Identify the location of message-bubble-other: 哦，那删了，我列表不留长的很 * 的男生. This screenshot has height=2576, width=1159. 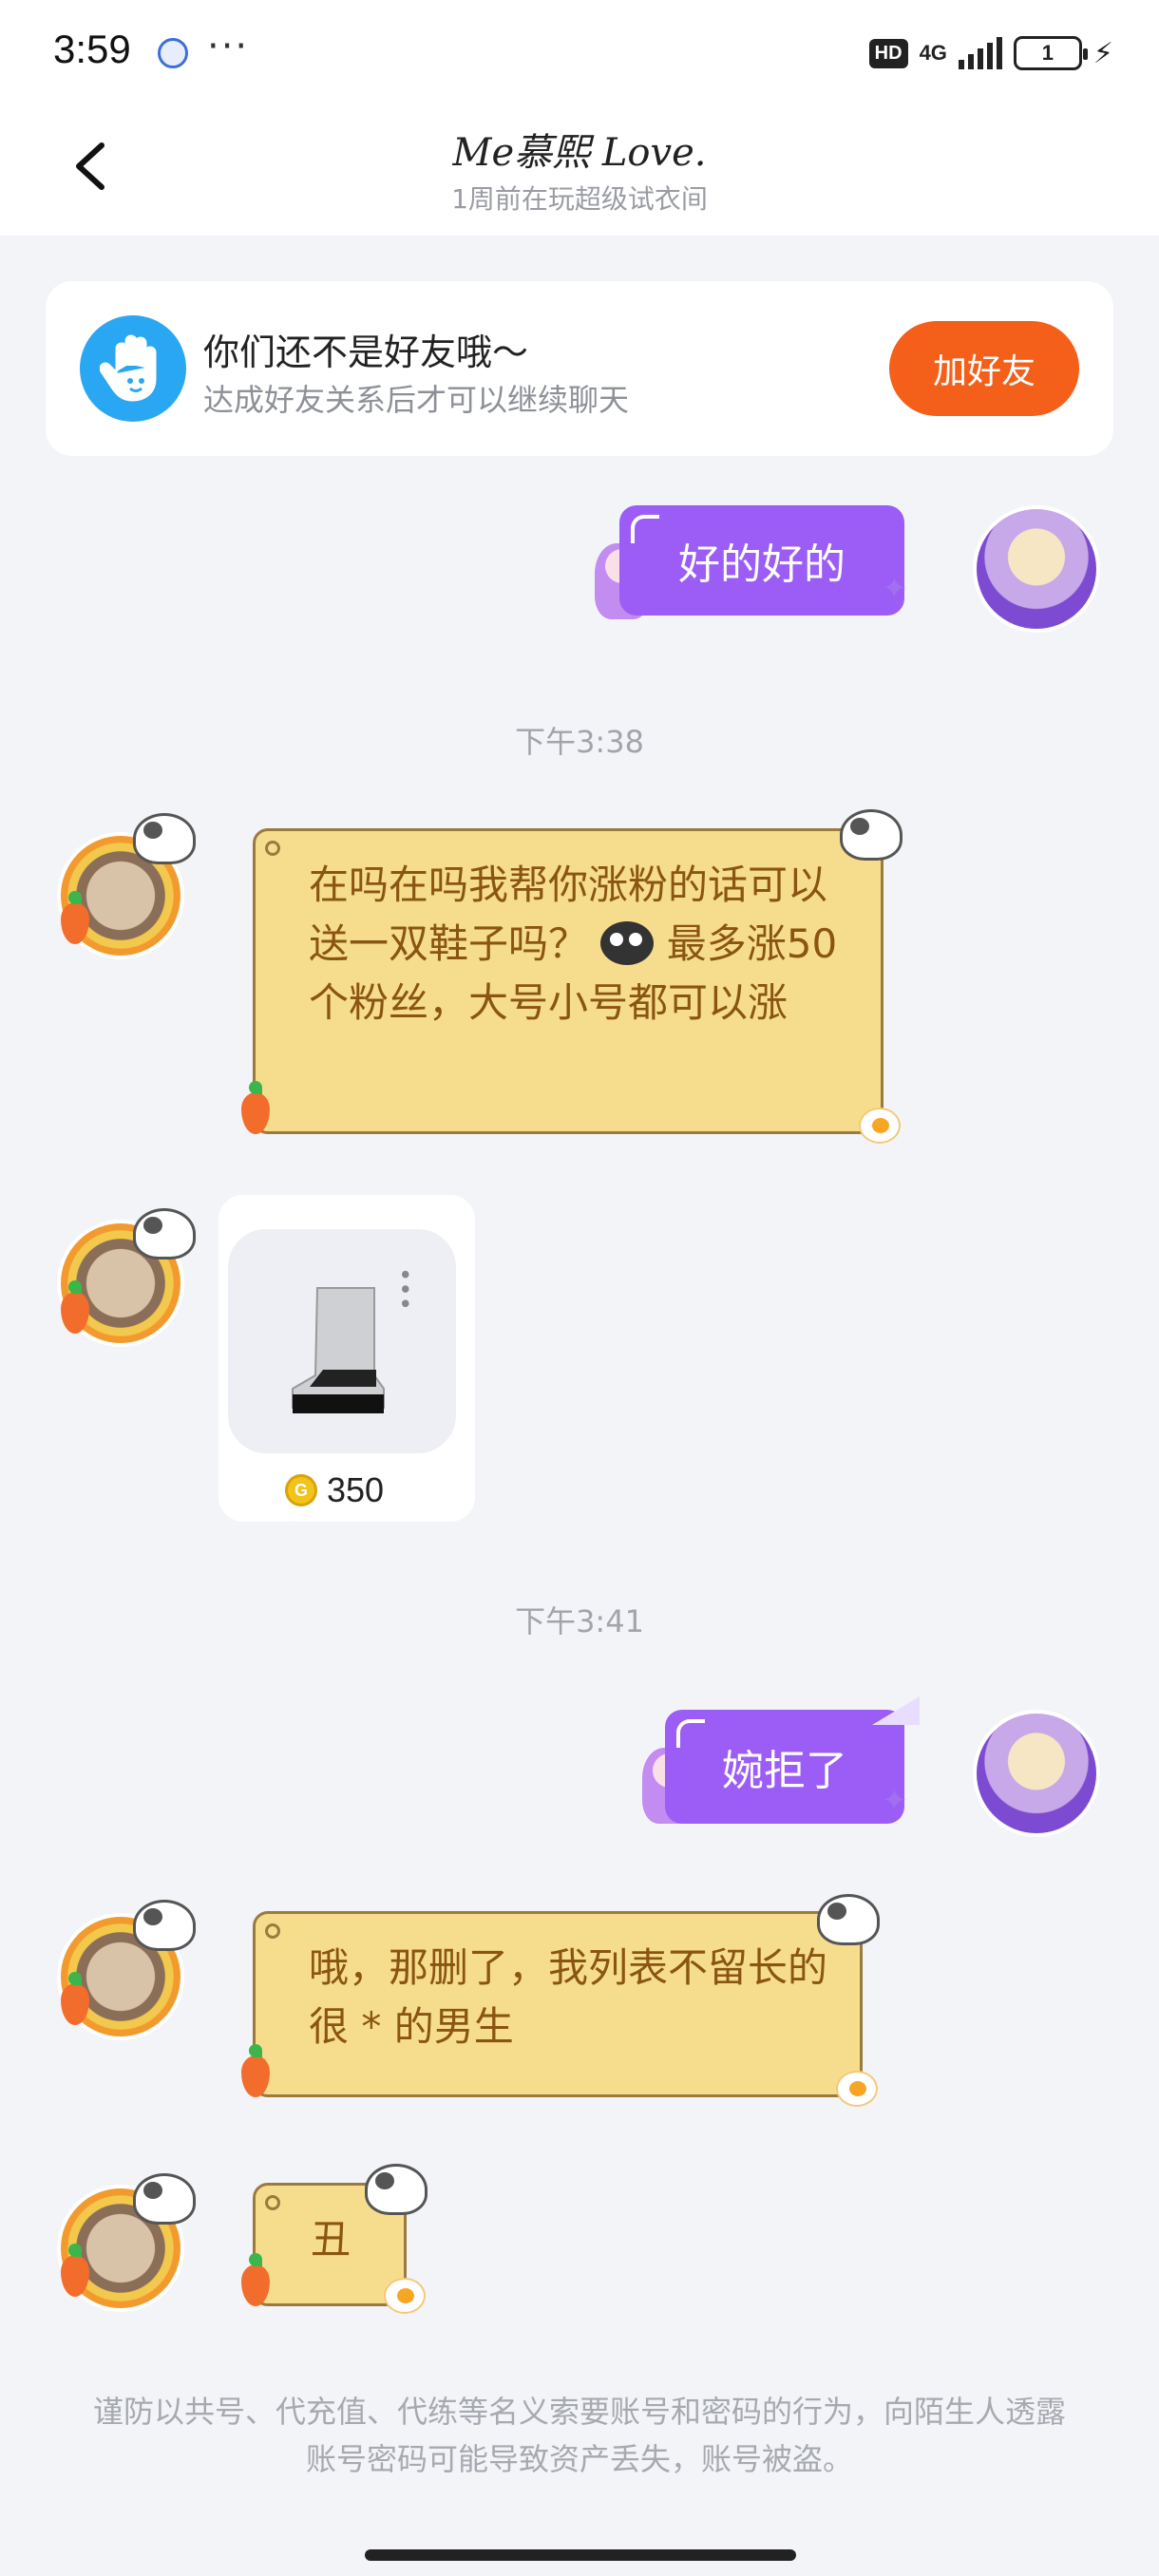
(558, 2004).